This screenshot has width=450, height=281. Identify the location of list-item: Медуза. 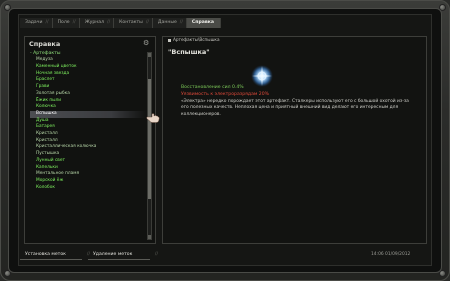
(88, 60).